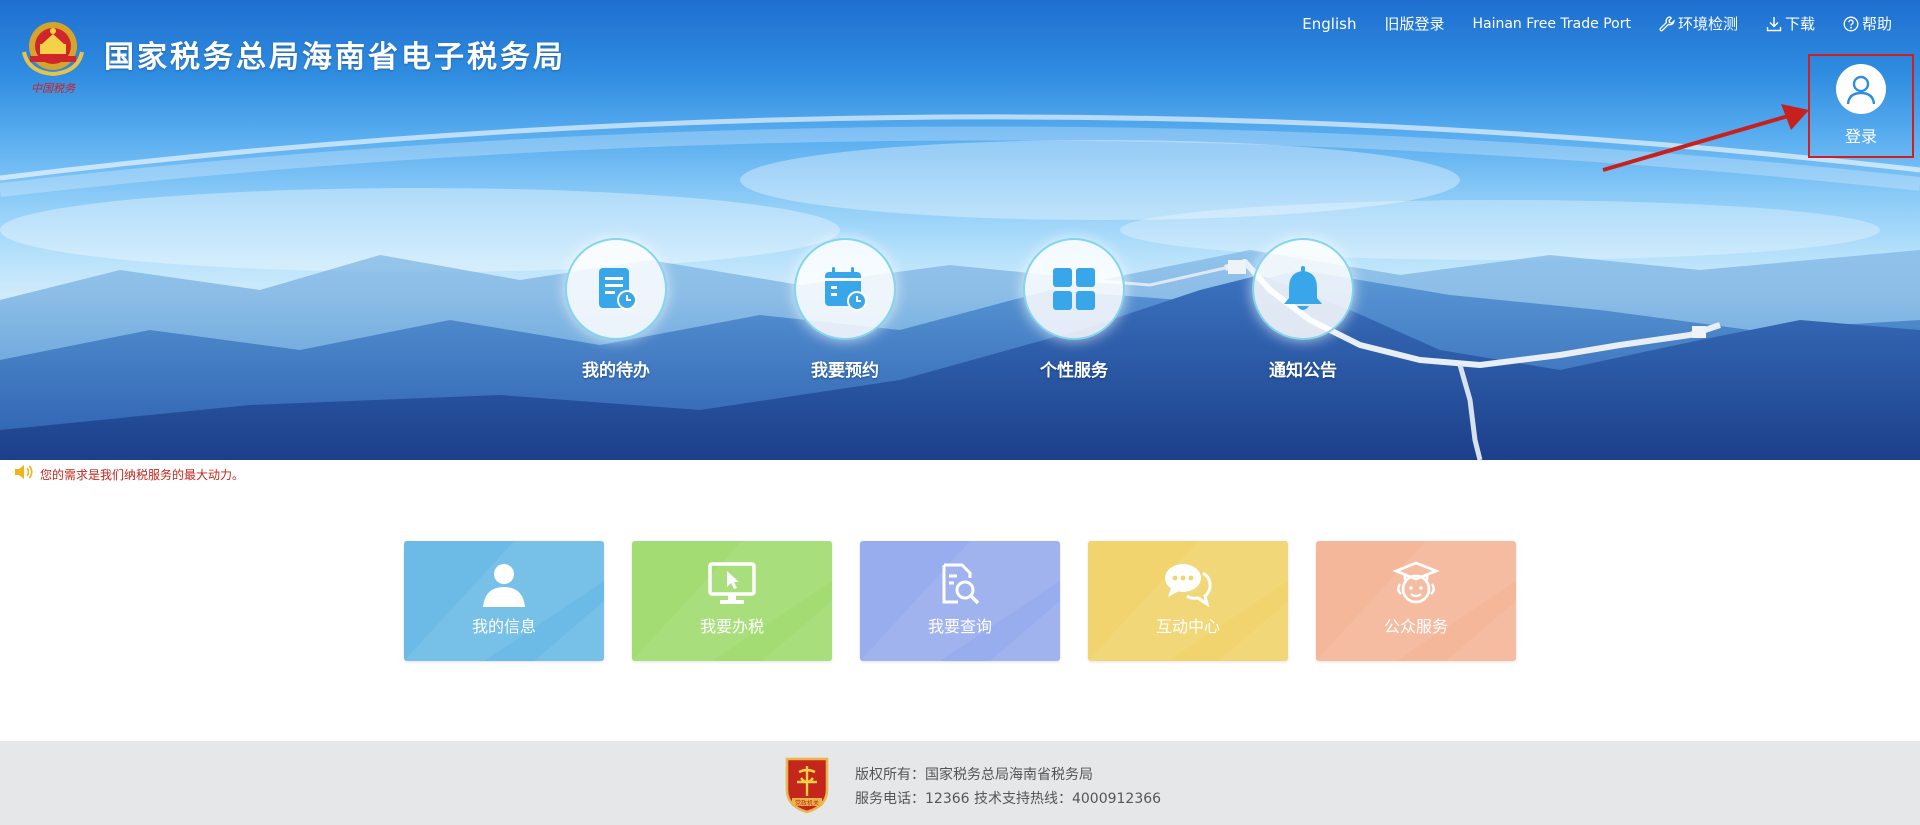  What do you see at coordinates (335, 57) in the screenshot?
I see `site-title: 国家税务总局海南省电子税务局` at bounding box center [335, 57].